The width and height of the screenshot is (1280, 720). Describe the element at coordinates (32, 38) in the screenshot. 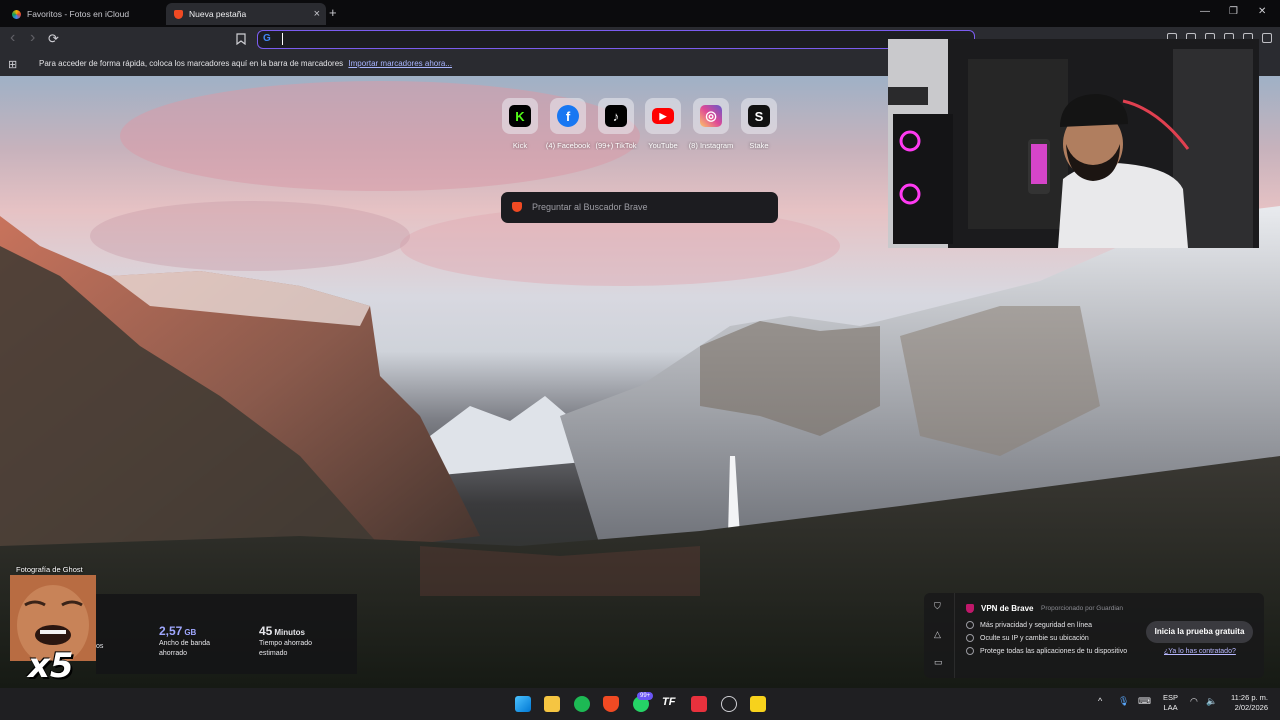

I see `forward-button: ›` at that location.